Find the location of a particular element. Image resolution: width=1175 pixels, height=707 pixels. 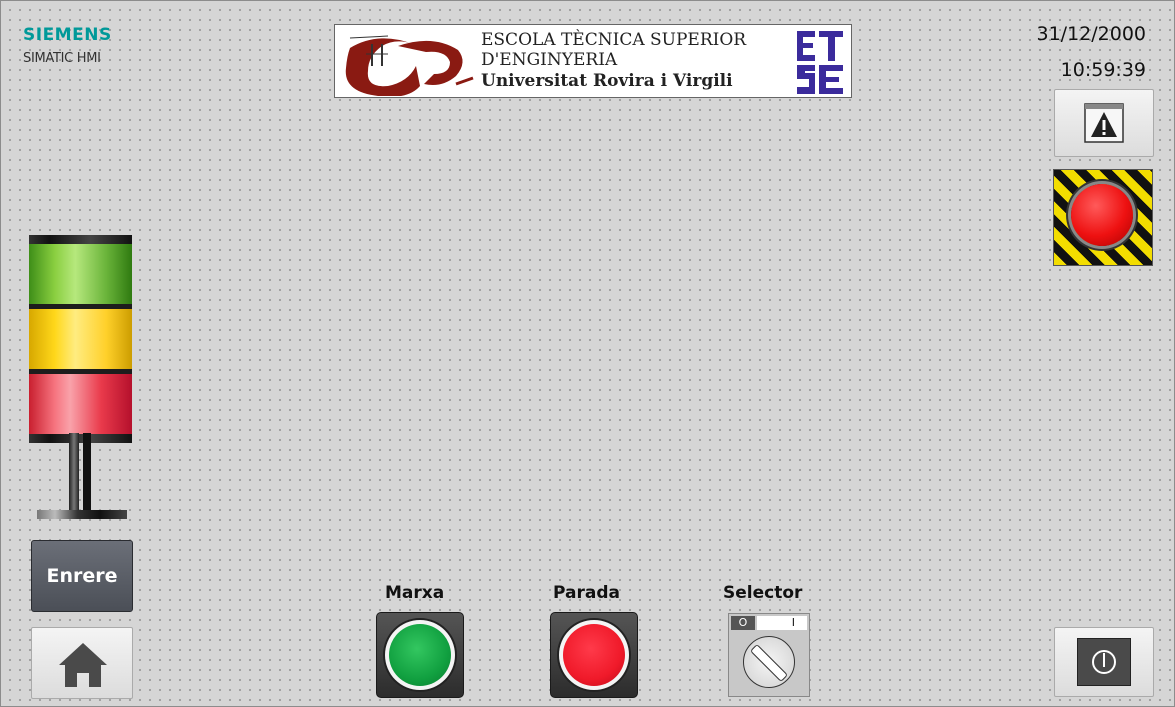

selector-knob-icon is located at coordinates (769, 662).